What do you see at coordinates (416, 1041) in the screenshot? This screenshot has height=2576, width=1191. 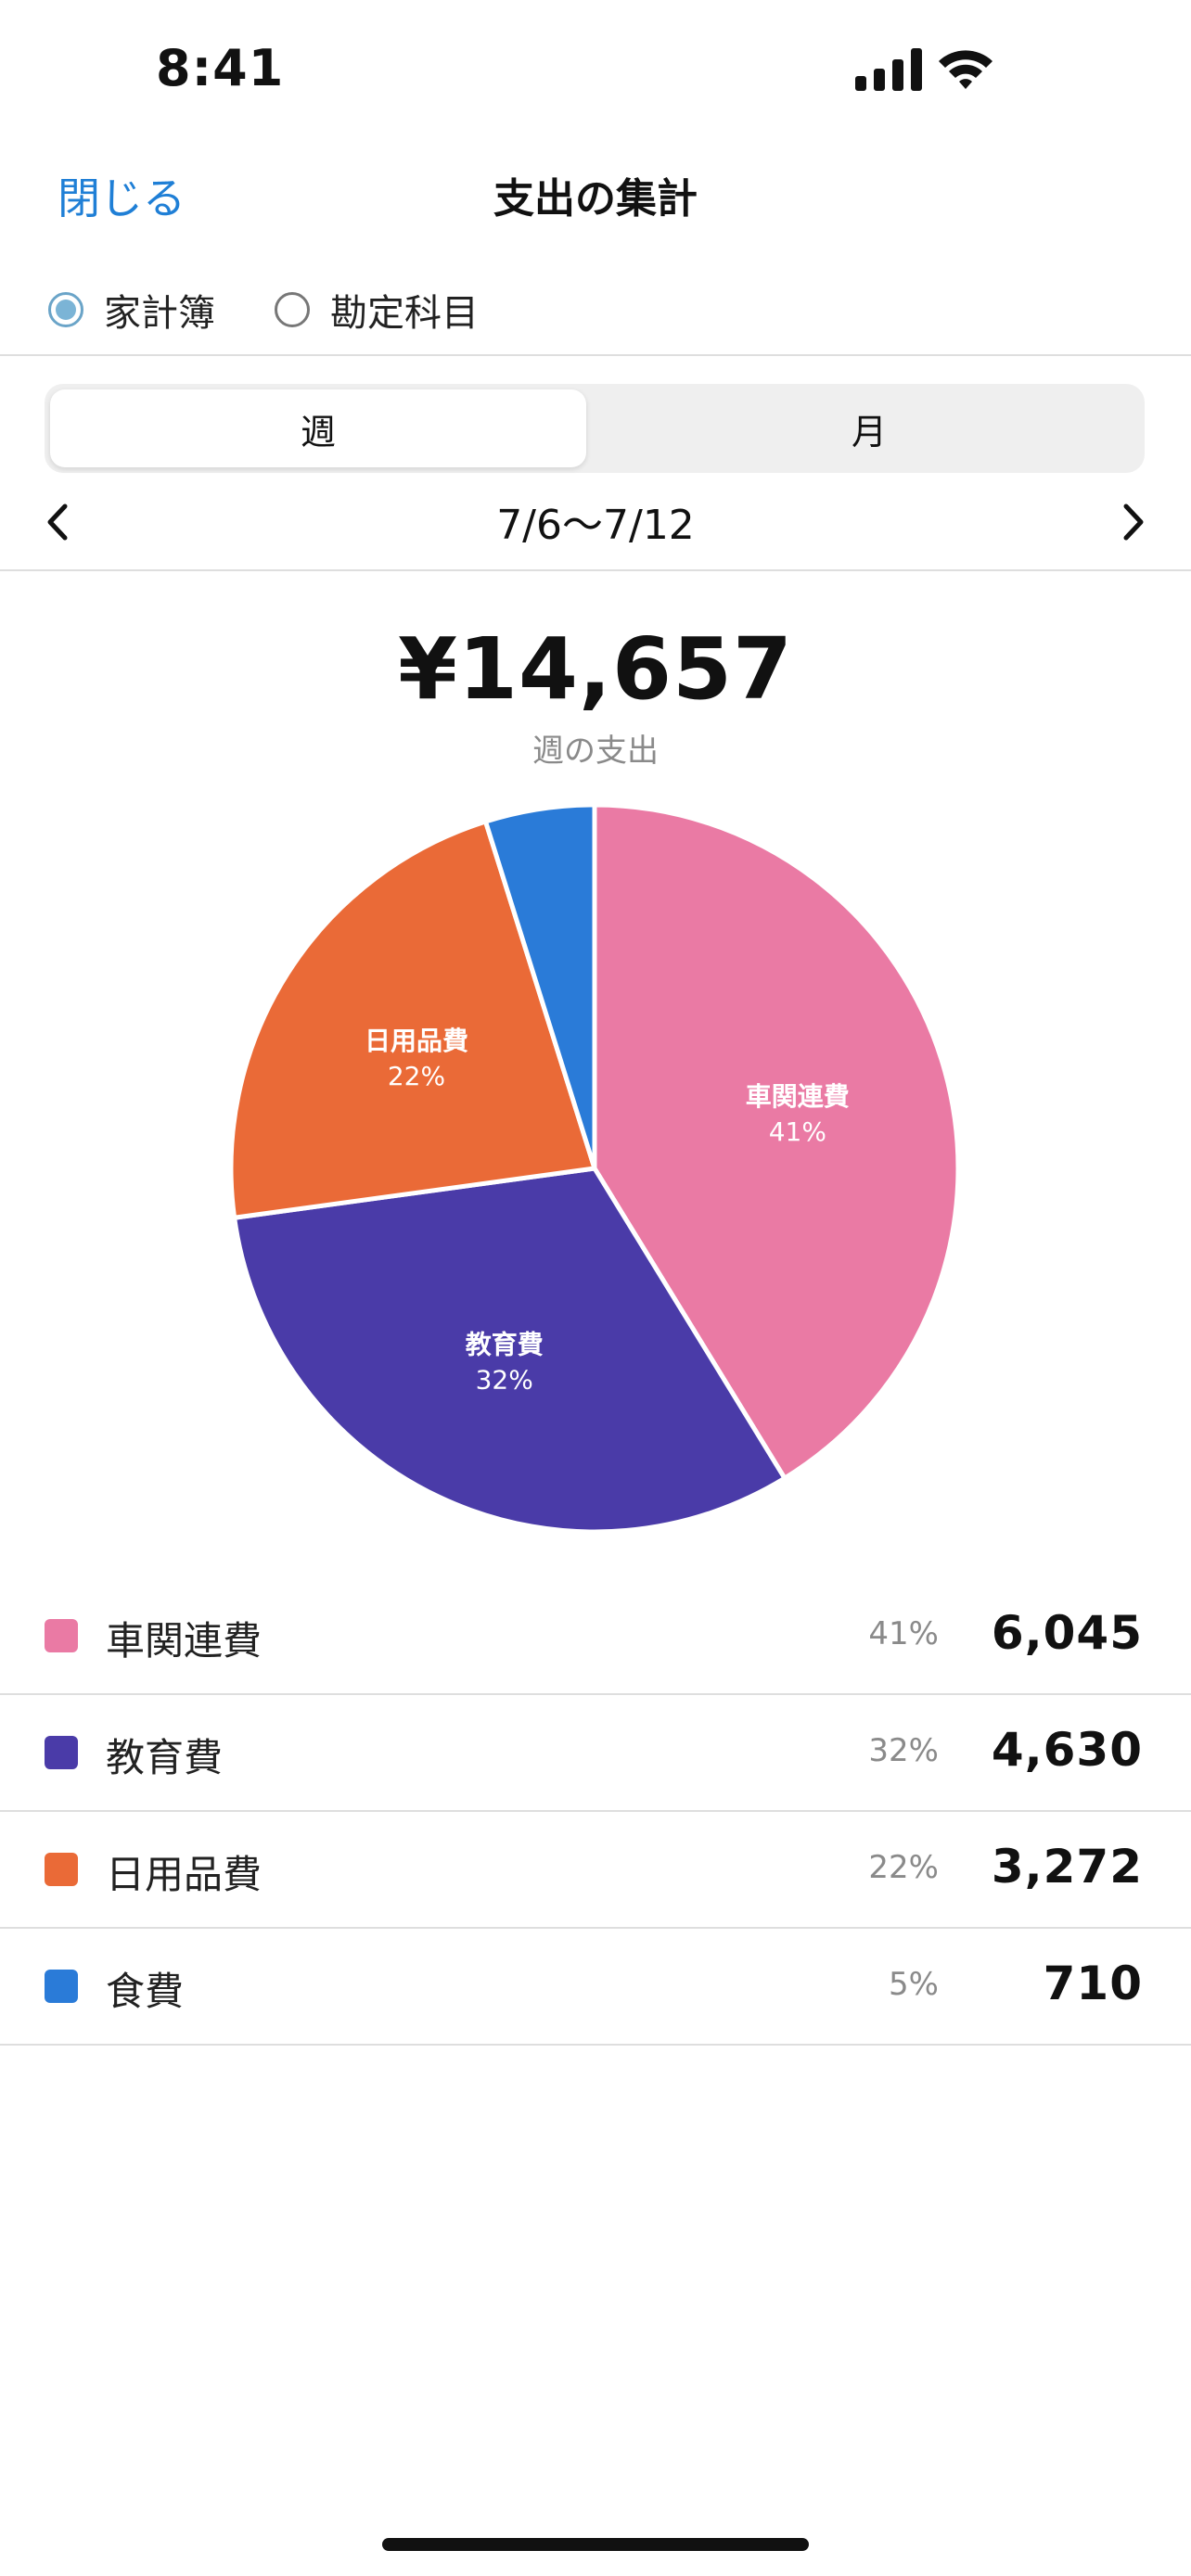 I see `pie-slice-label: 日用品費` at bounding box center [416, 1041].